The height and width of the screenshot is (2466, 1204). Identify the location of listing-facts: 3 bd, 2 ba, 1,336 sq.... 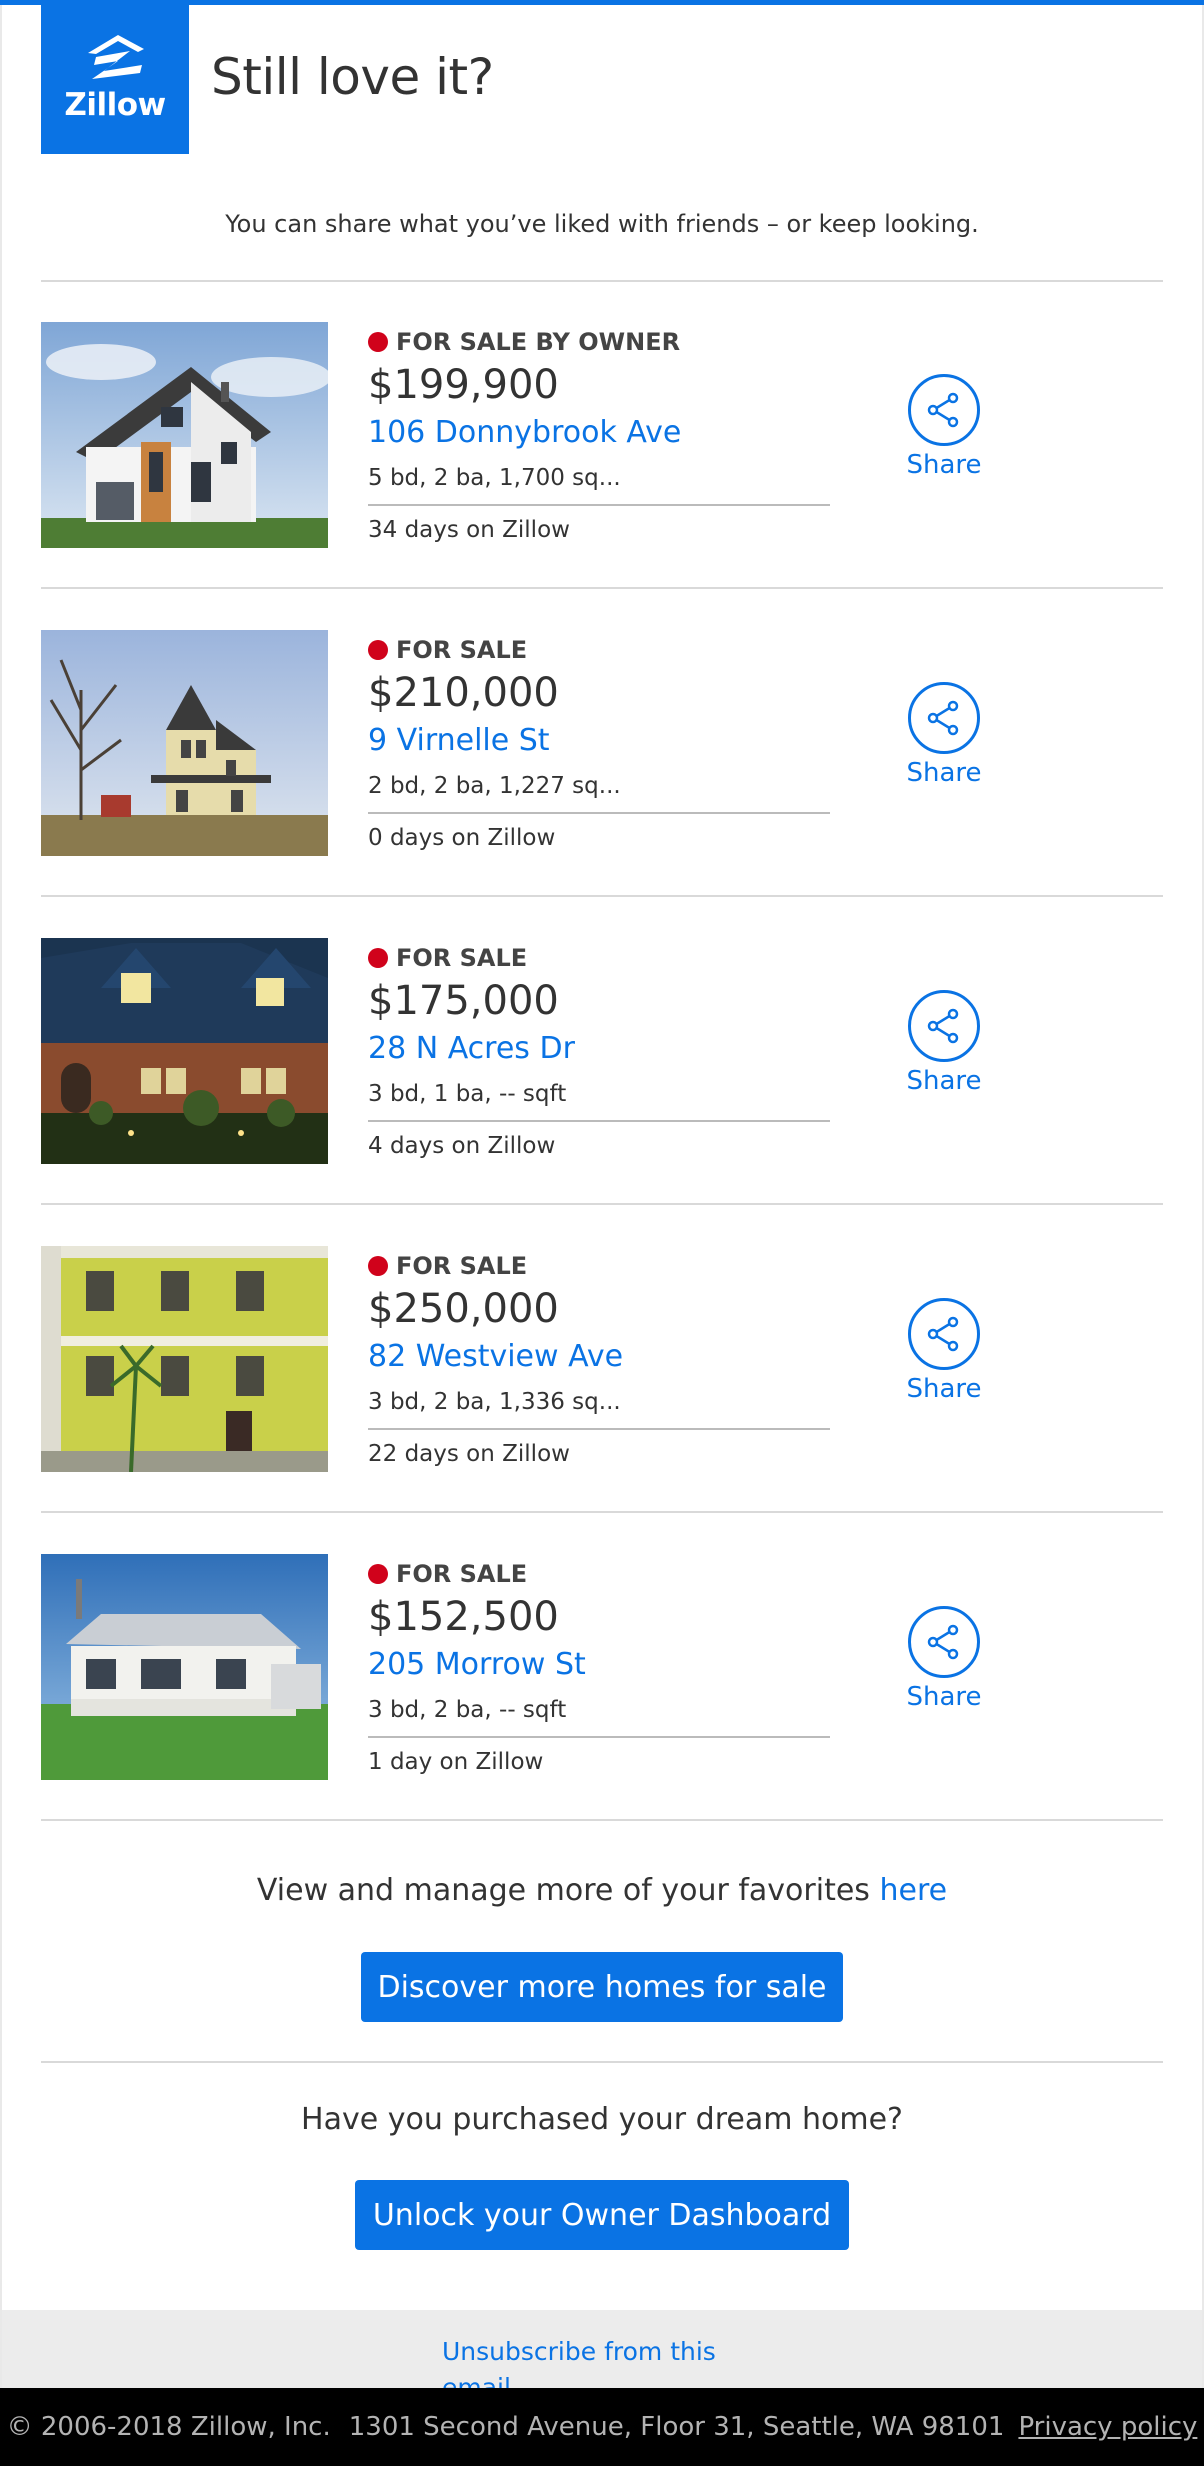
(494, 1402).